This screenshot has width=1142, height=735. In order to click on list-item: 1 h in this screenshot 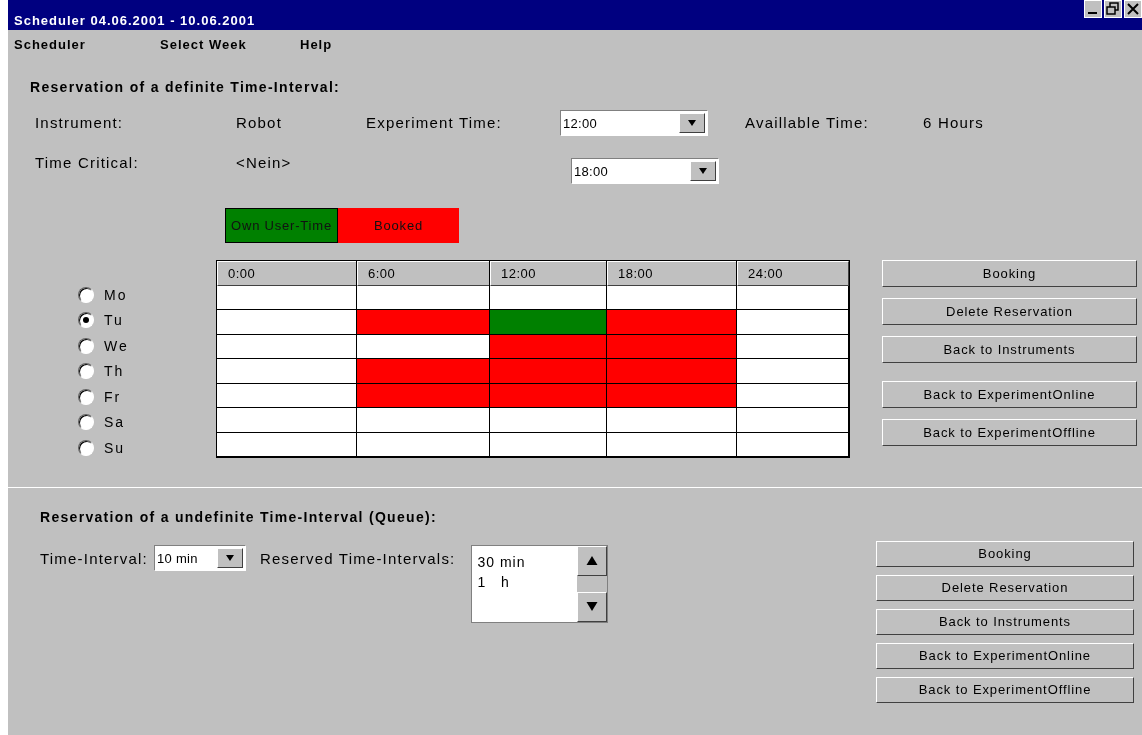, I will do `click(527, 583)`.